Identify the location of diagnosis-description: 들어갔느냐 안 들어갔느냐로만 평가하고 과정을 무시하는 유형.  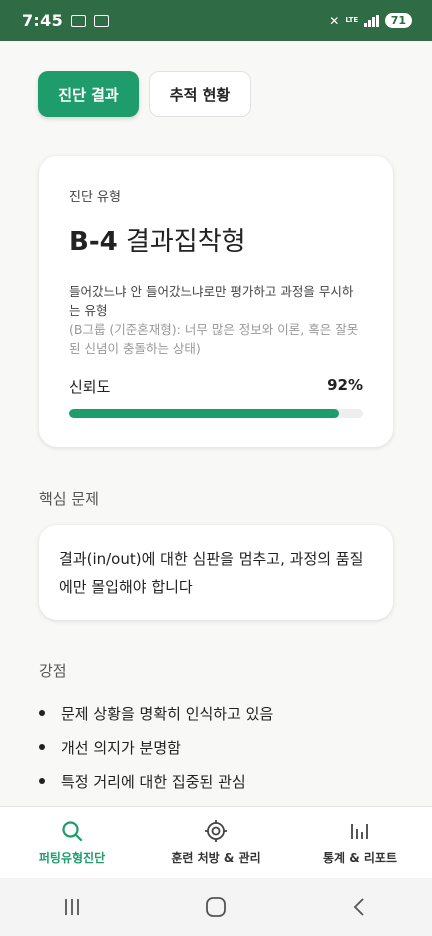
(211, 301).